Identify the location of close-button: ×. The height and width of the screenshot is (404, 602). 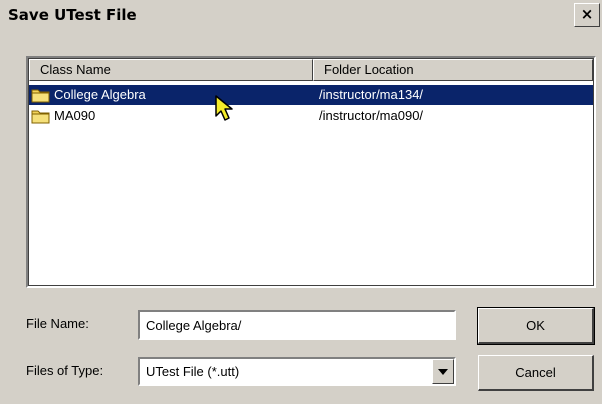
(587, 15).